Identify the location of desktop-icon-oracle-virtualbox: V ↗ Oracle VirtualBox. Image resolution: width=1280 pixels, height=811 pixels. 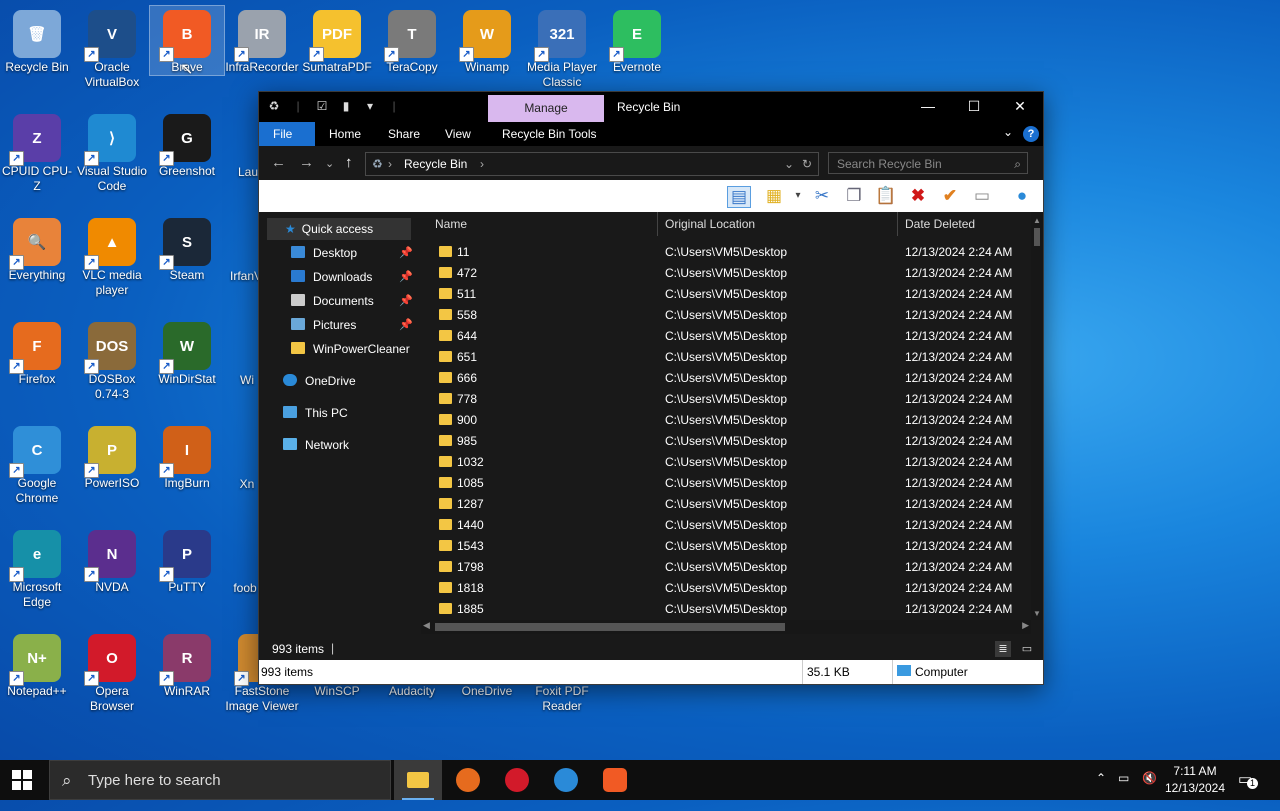
(112, 48).